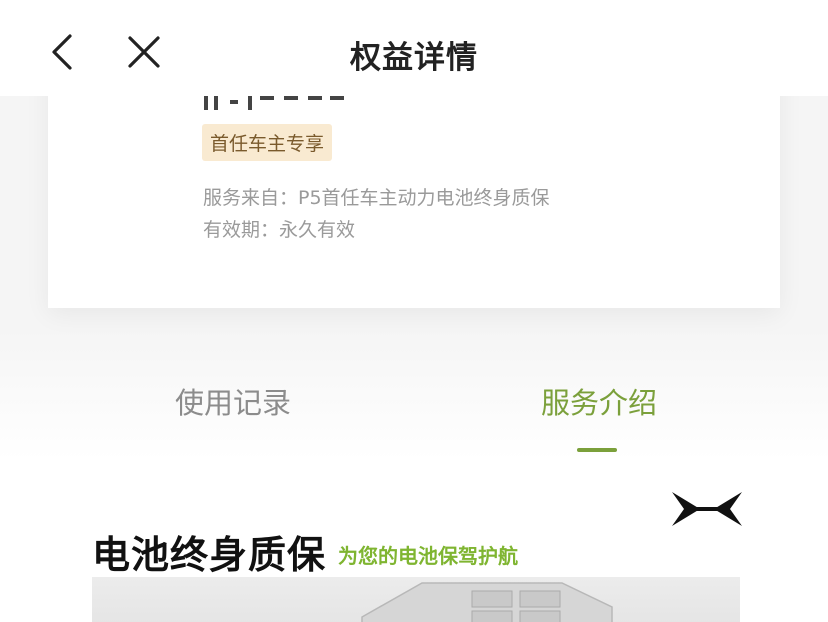  I want to click on service-source-value: P5首任车主动力电池终身质保, so click(424, 198).